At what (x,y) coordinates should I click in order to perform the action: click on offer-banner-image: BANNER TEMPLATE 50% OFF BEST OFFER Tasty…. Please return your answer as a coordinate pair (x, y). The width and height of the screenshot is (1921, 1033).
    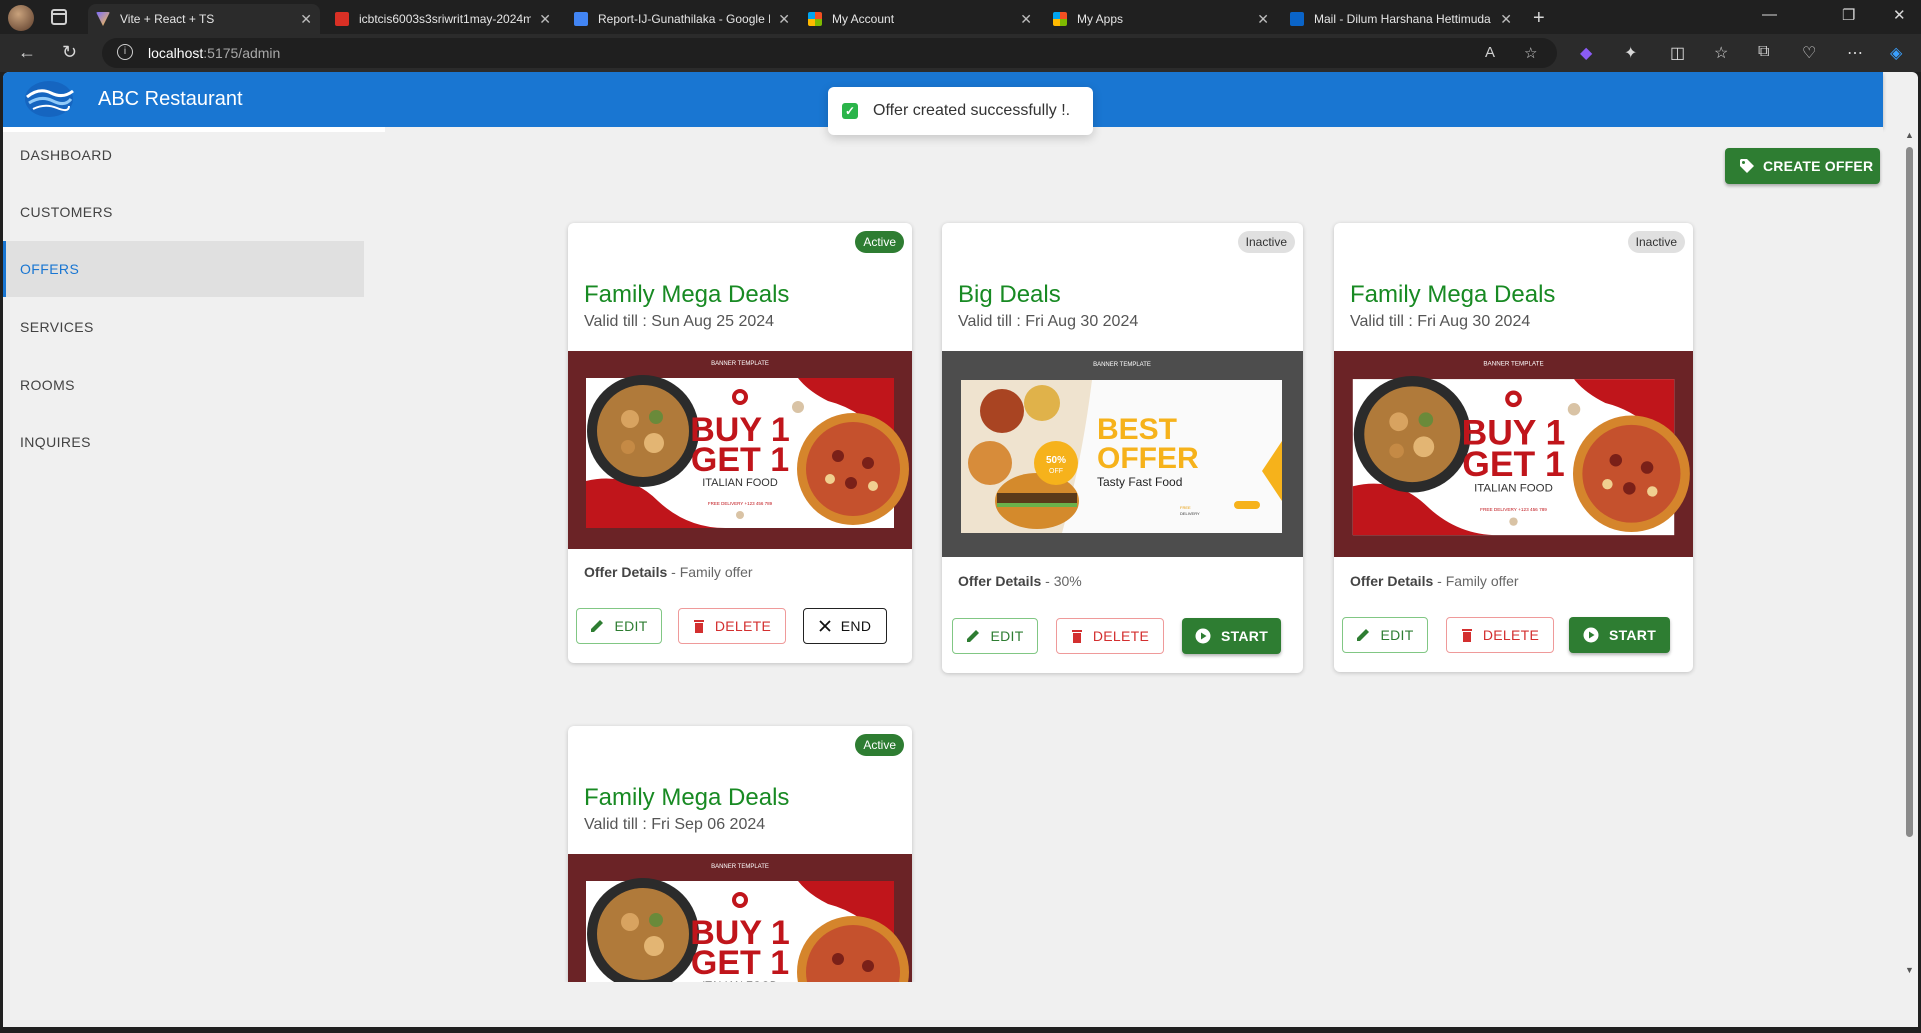
    Looking at the image, I should click on (1122, 454).